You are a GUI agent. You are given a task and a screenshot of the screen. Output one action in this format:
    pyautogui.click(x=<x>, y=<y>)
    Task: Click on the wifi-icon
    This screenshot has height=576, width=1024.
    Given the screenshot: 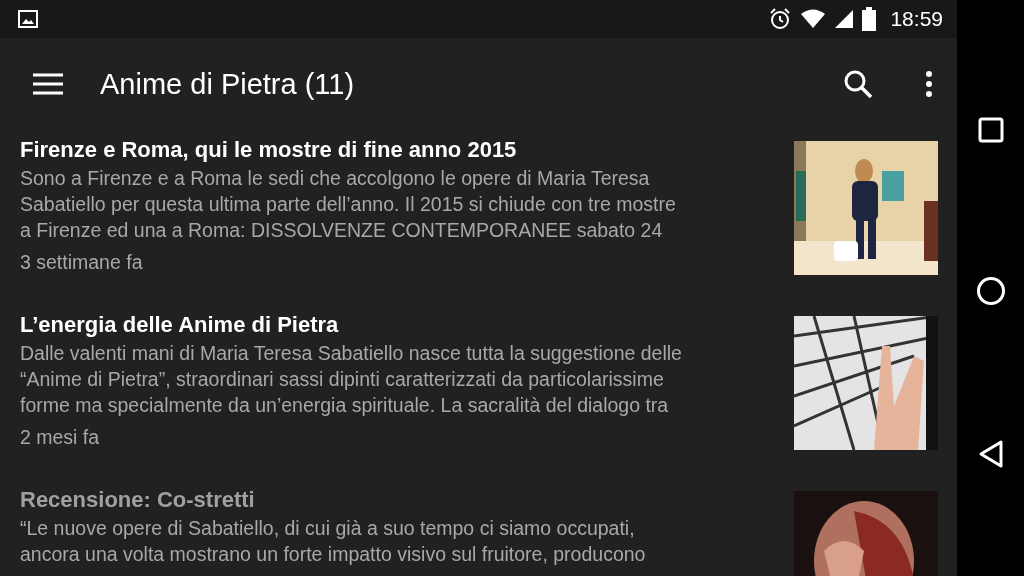 What is the action you would take?
    pyautogui.click(x=813, y=19)
    